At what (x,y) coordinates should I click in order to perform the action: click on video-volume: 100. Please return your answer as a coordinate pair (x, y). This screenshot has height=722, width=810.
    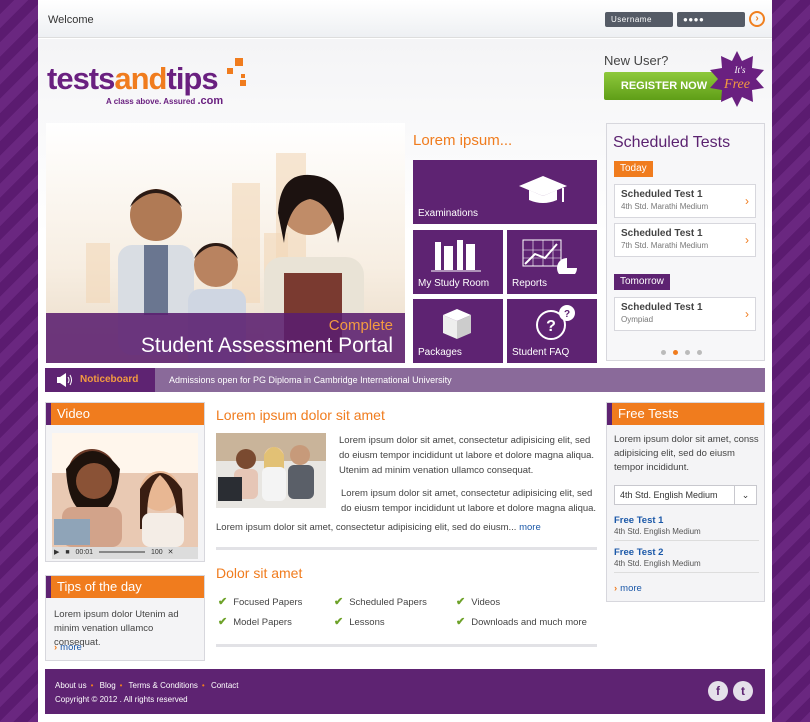
    Looking at the image, I should click on (157, 552).